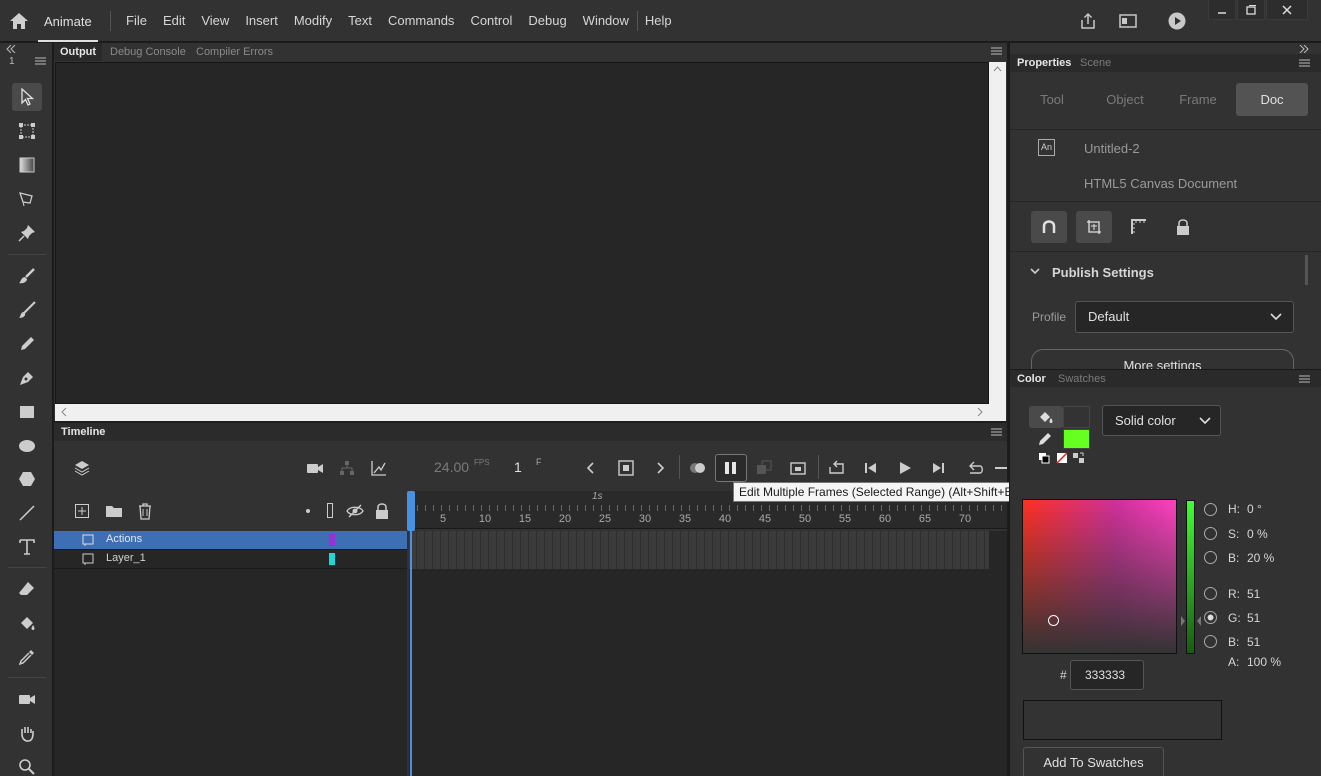  What do you see at coordinates (148, 52) in the screenshot?
I see `tab-debug-console: Debug Console` at bounding box center [148, 52].